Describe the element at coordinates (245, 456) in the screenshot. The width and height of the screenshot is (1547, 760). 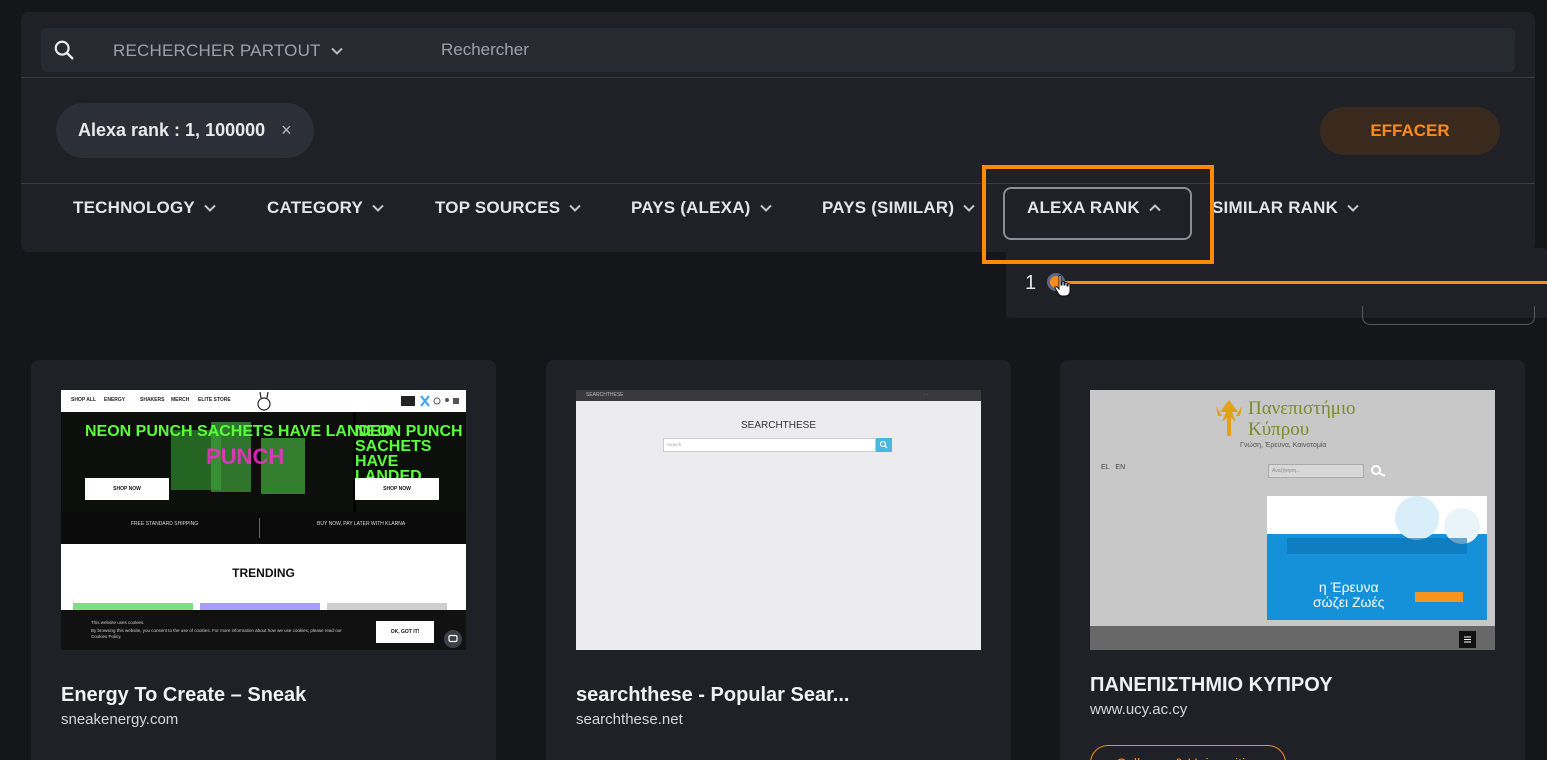
I see `svg-text: PUNCH` at that location.